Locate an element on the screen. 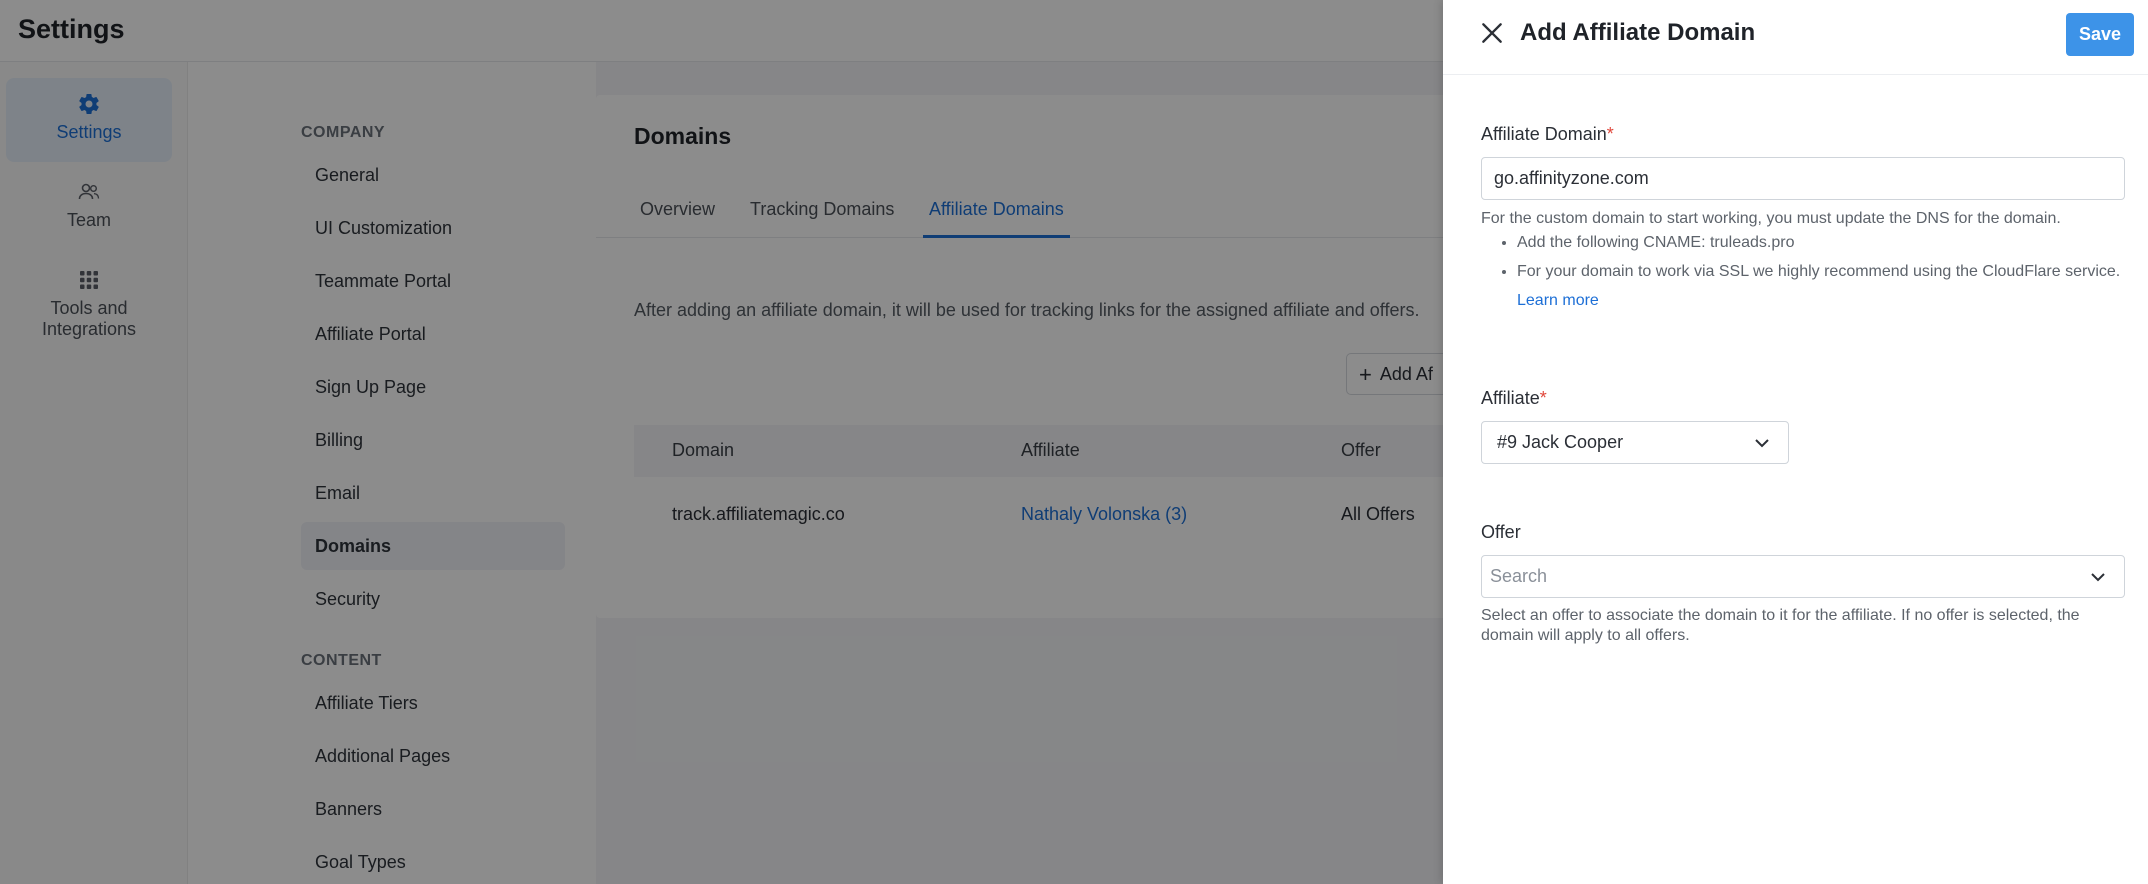 Image resolution: width=2148 pixels, height=884 pixels. drawer-title: Add Affiliate Domain is located at coordinates (1638, 32).